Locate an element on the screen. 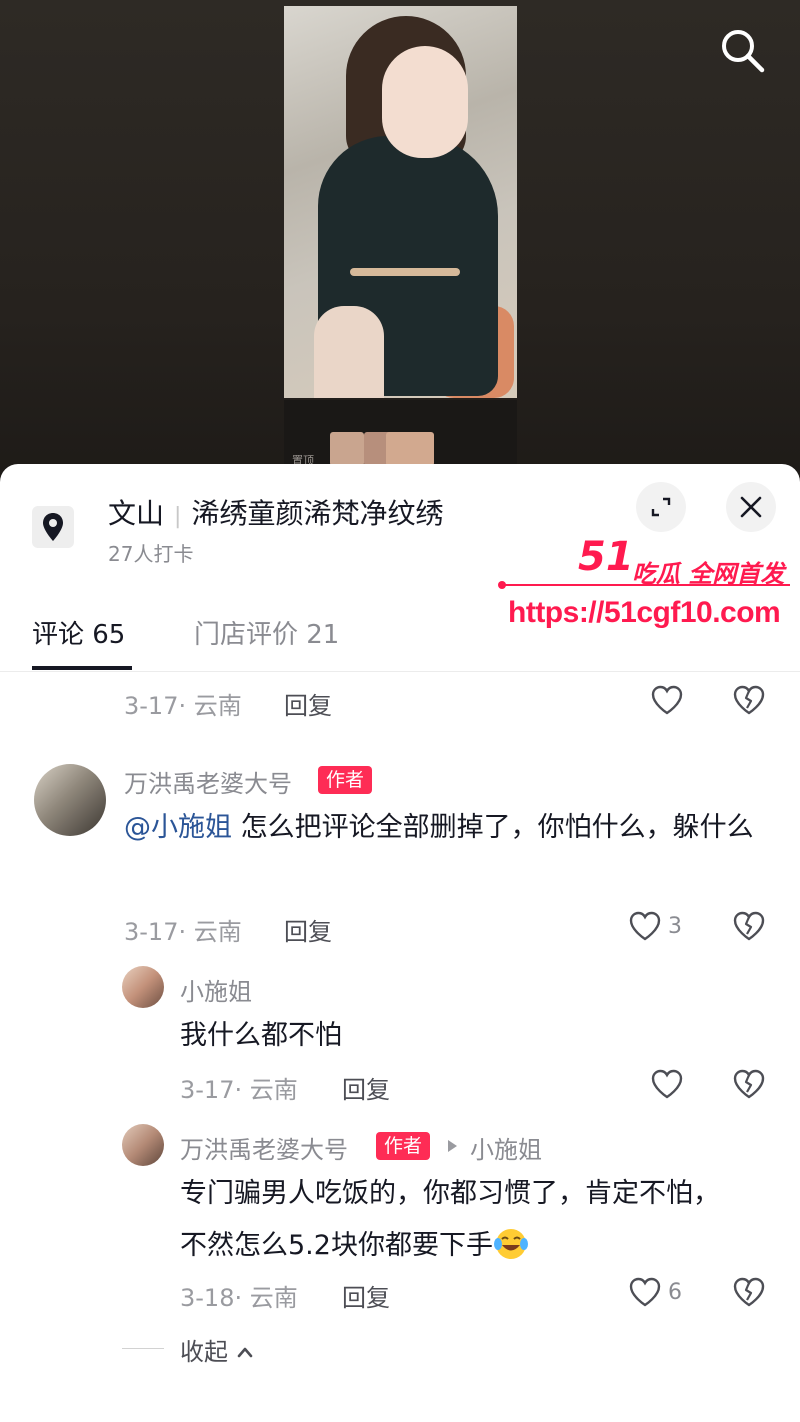 The width and height of the screenshot is (800, 1422). close-icon is located at coordinates (751, 507).